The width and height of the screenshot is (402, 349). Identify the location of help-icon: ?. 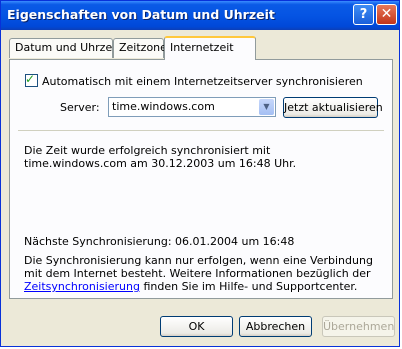
(363, 14).